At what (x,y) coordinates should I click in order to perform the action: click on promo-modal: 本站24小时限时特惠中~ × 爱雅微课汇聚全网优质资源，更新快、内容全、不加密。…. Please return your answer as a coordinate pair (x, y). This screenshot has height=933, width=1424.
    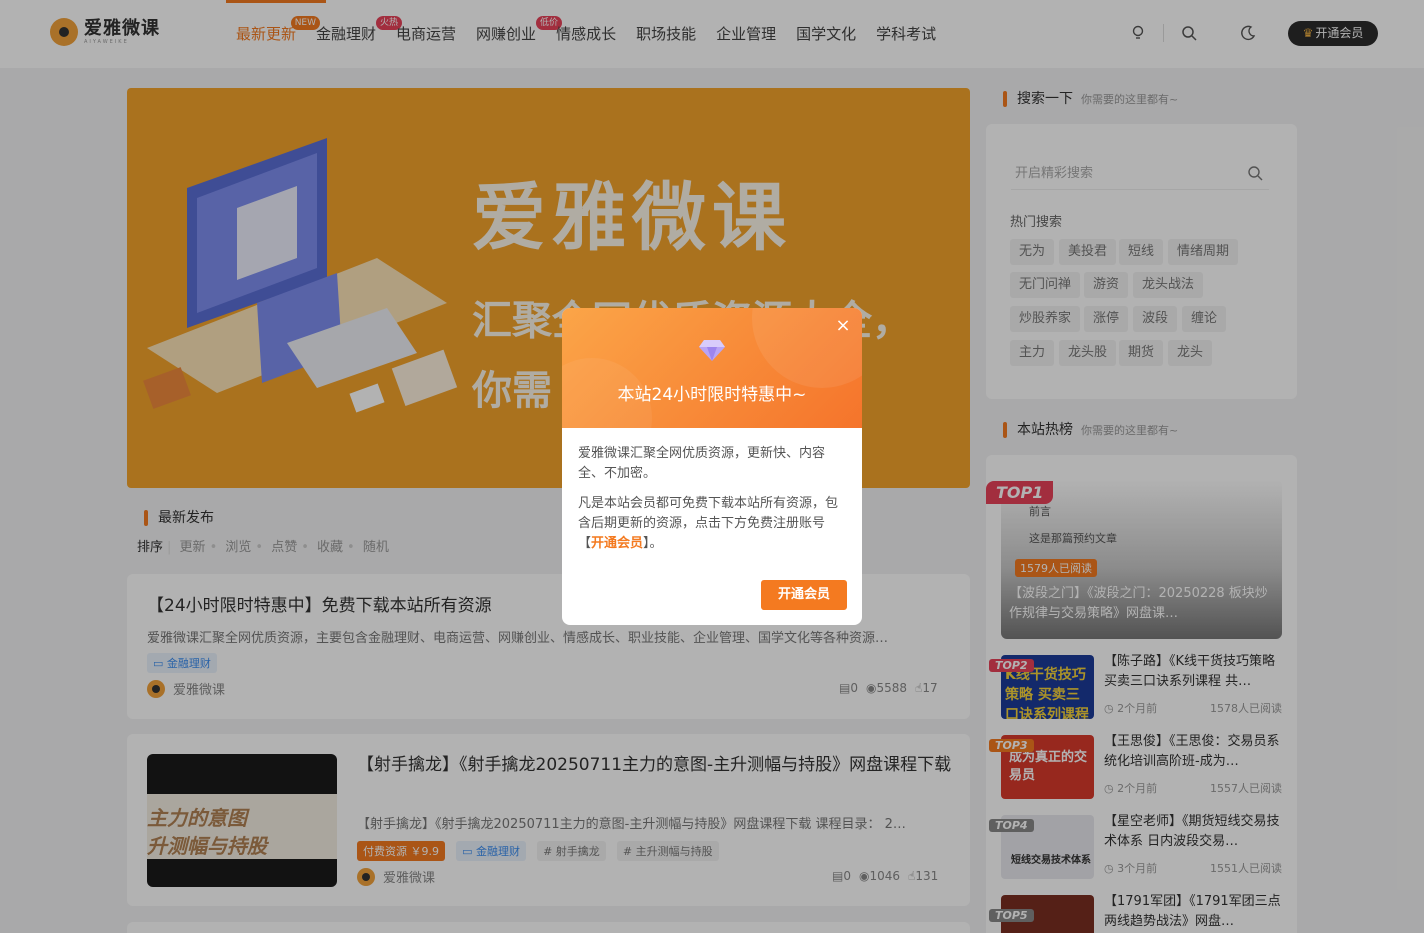
    Looking at the image, I should click on (712, 466).